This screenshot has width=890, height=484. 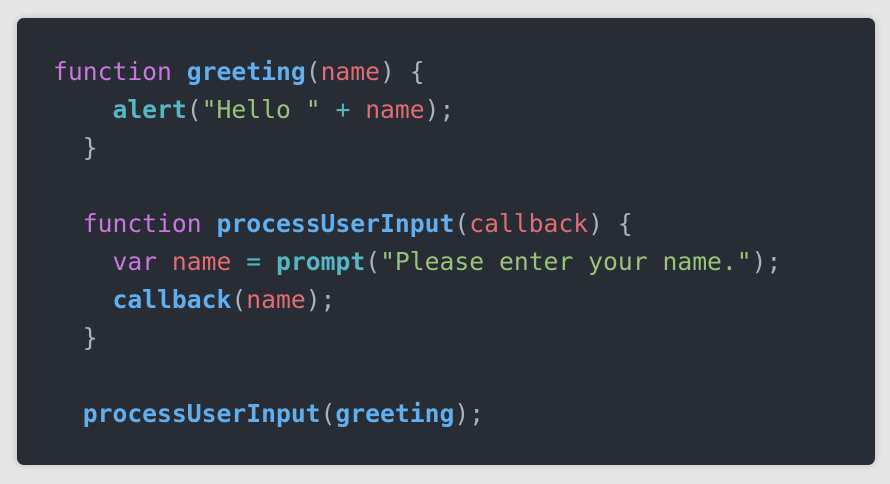 I want to click on code-token: var, so click(x=135, y=261).